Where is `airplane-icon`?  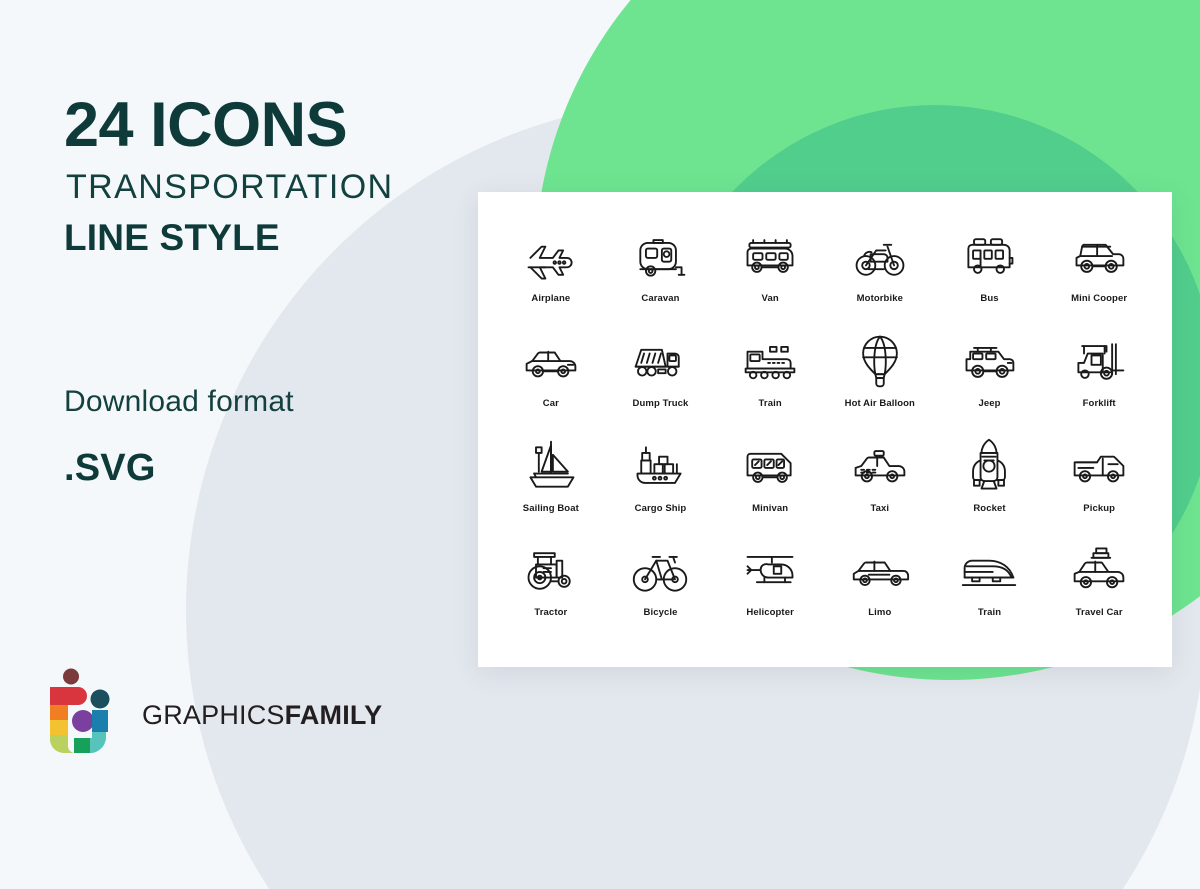 airplane-icon is located at coordinates (551, 256).